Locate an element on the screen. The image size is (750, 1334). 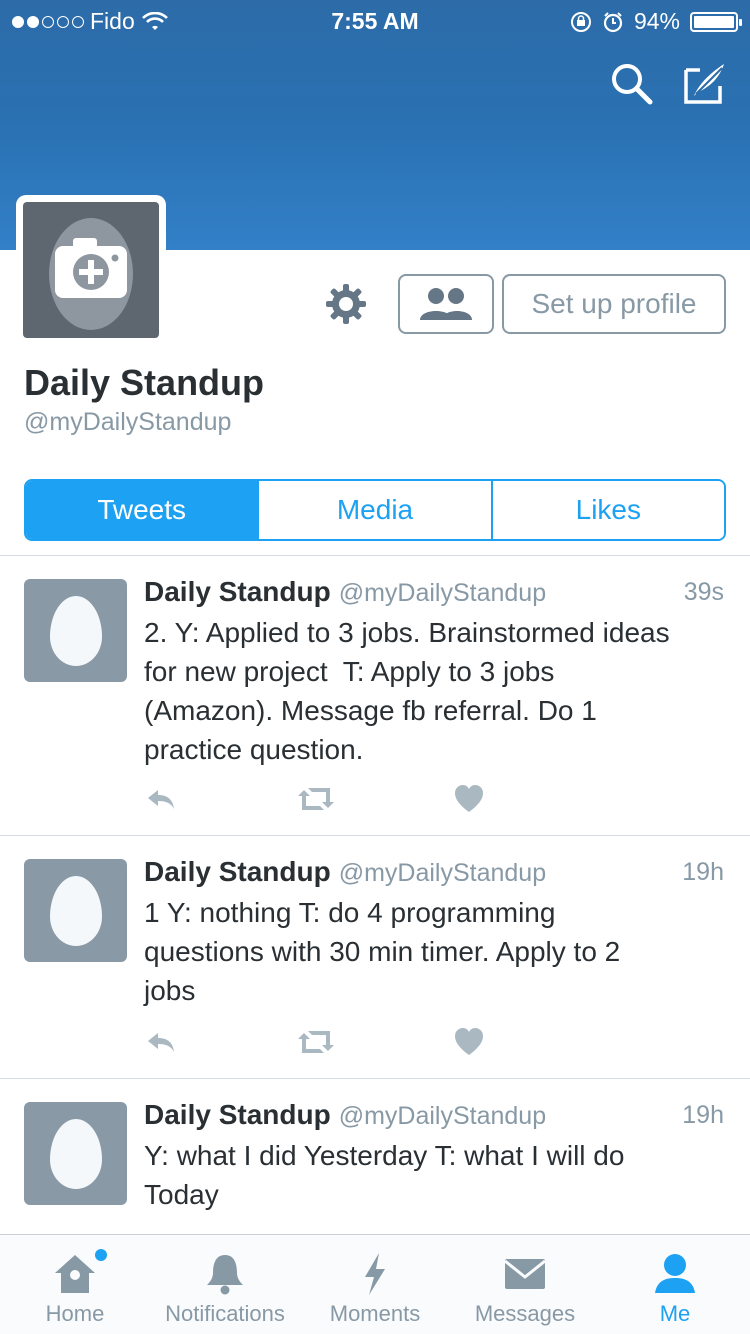
tab-likes: Likes is located at coordinates (607, 510).